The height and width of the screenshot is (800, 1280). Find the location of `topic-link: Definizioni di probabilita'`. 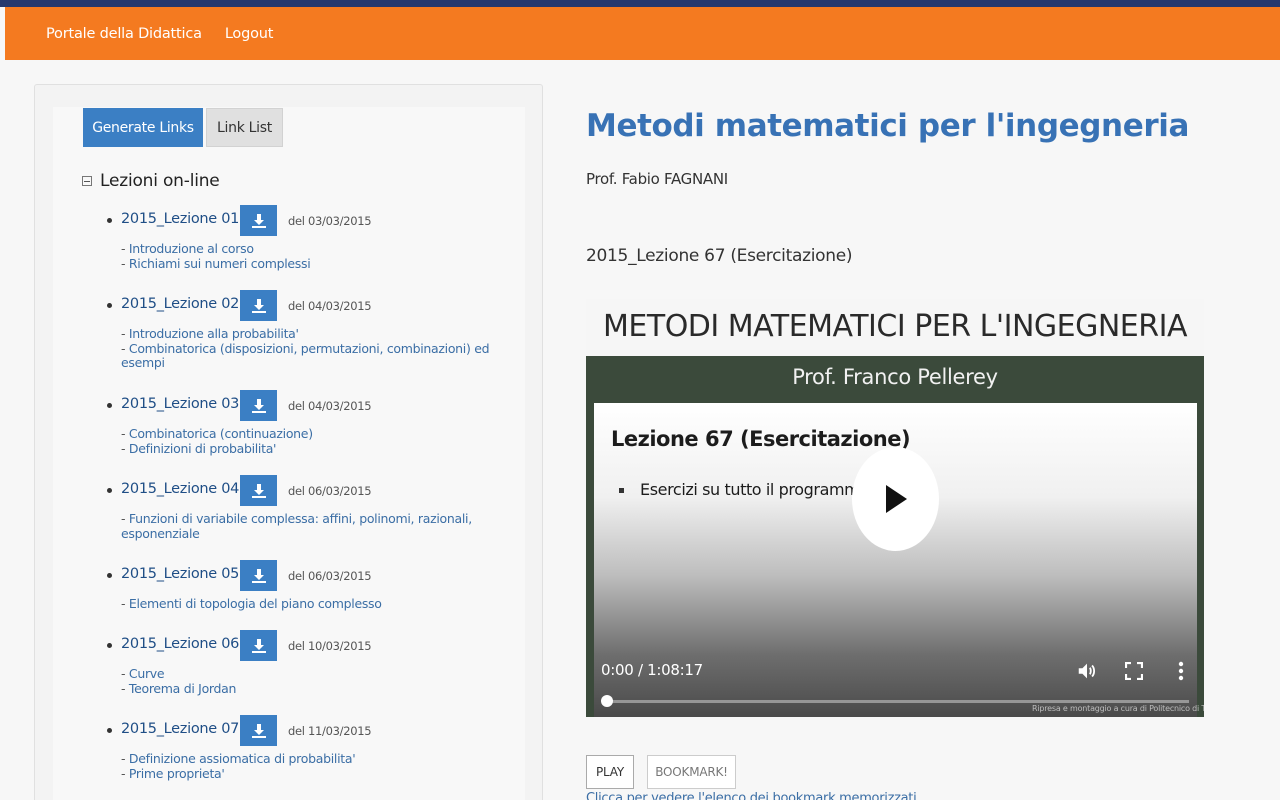

topic-link: Definizioni di probabilita' is located at coordinates (203, 448).